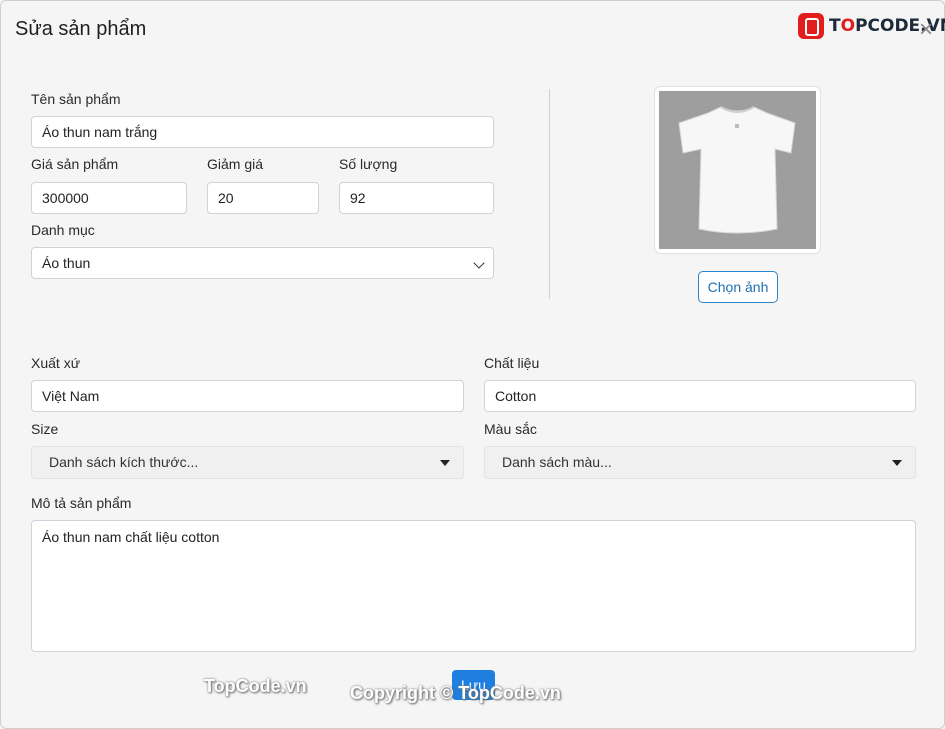 This screenshot has height=729, width=945. Describe the element at coordinates (63, 230) in the screenshot. I see `category-label: Danh mục` at that location.